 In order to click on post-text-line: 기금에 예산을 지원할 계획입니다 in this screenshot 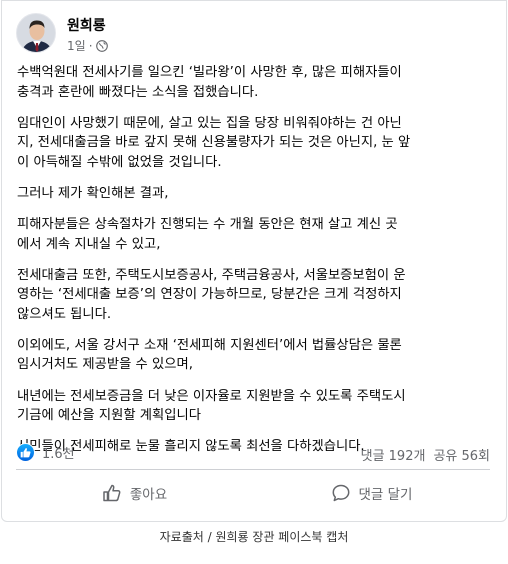, I will do `click(109, 416)`.